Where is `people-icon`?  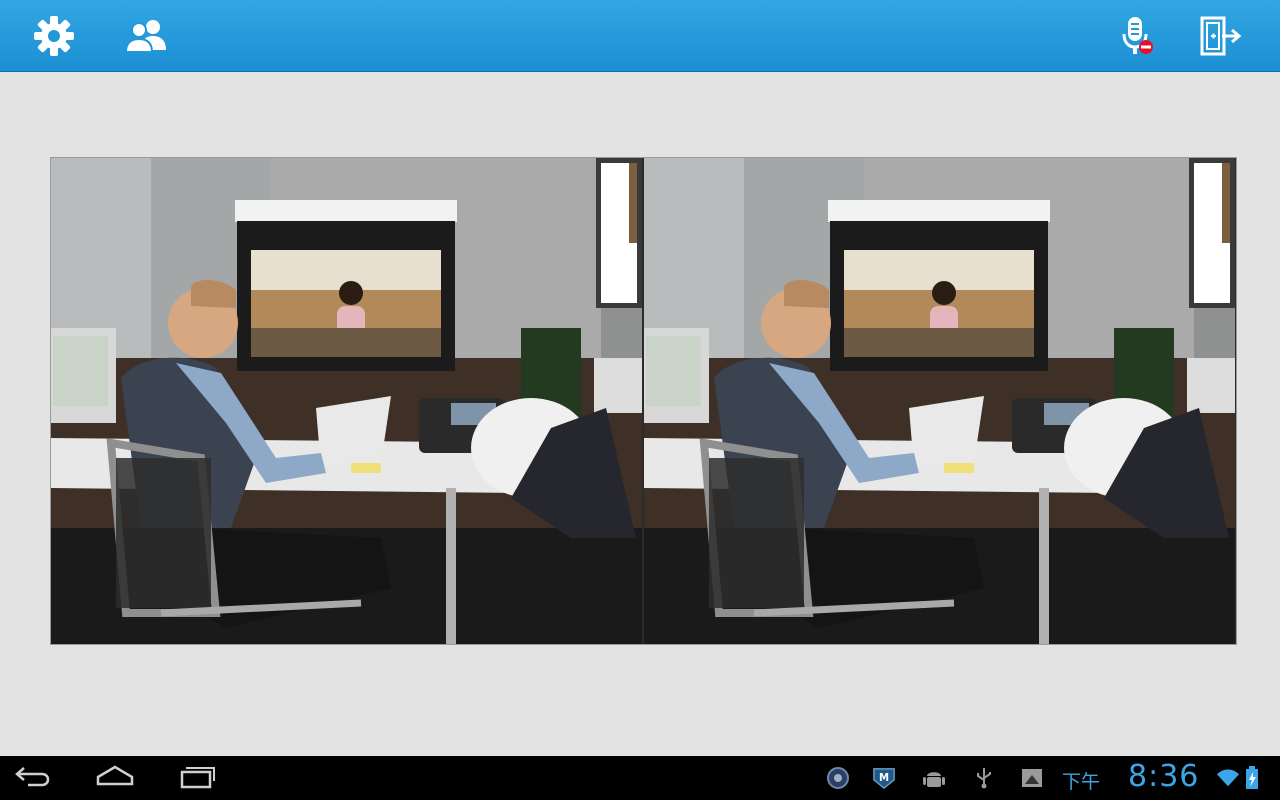 people-icon is located at coordinates (146, 36).